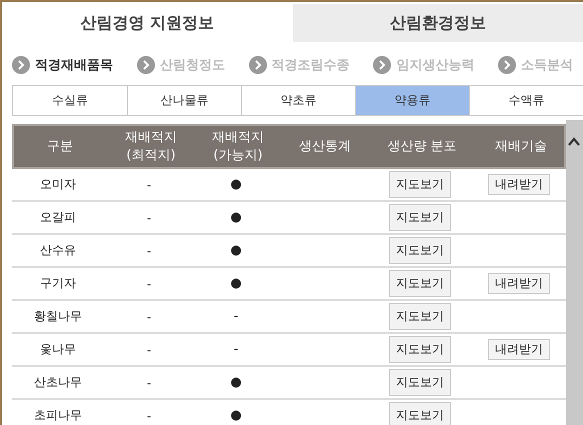 The height and width of the screenshot is (425, 583). What do you see at coordinates (58, 316) in the screenshot?
I see `table-cell: 황칠나무` at bounding box center [58, 316].